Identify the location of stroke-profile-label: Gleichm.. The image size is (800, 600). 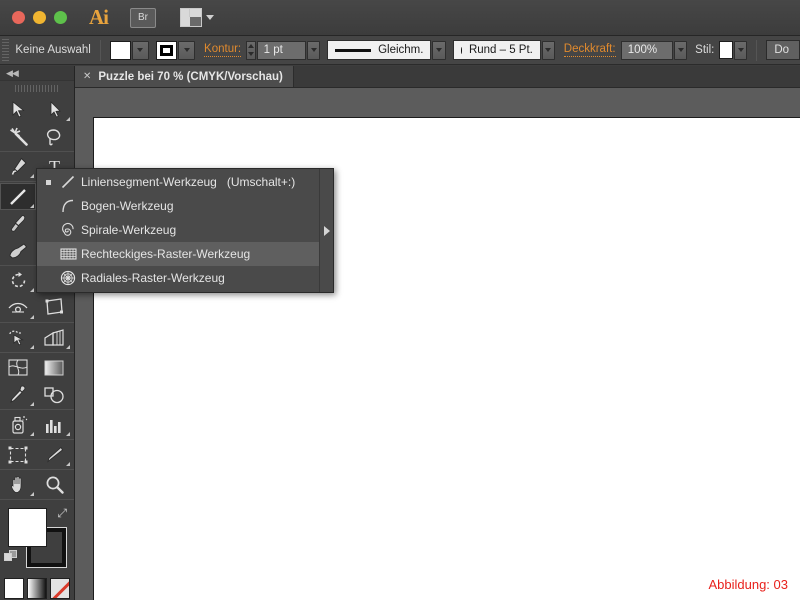
(401, 50).